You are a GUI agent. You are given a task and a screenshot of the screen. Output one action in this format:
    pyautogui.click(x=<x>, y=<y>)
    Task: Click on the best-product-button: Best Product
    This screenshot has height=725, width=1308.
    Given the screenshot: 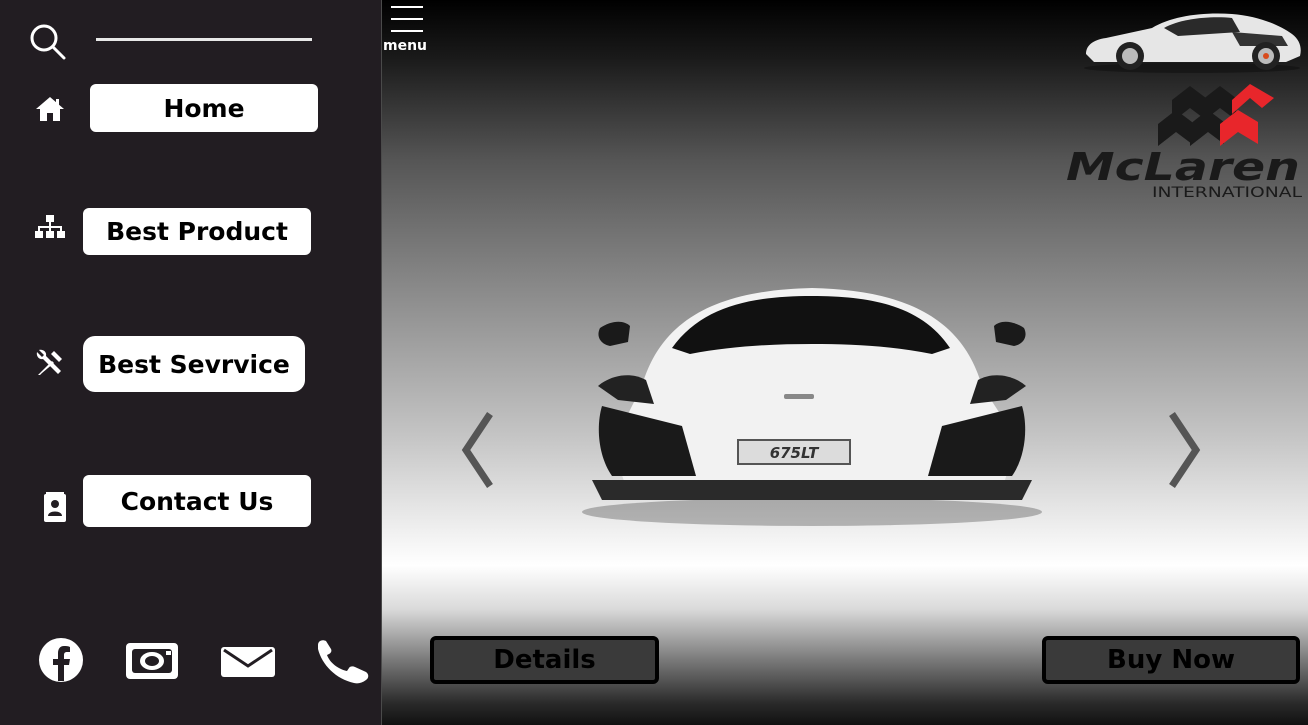 What is the action you would take?
    pyautogui.click(x=197, y=231)
    